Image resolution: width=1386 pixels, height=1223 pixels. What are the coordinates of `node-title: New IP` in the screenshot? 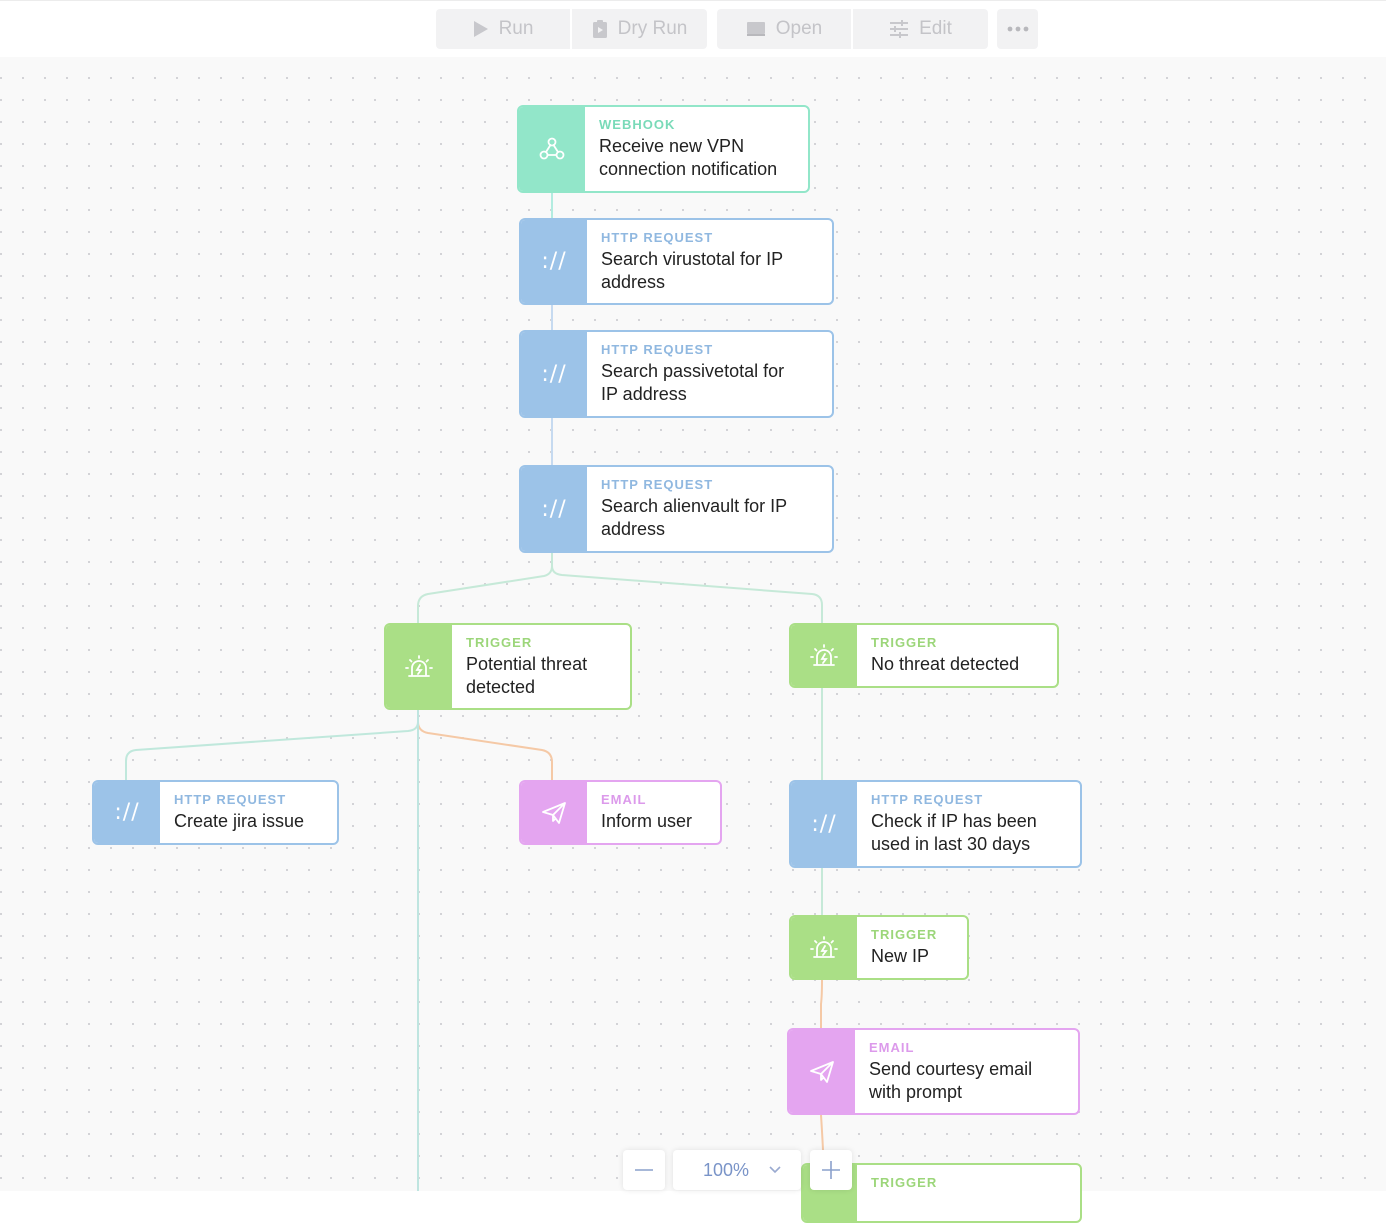 It's located at (900, 956).